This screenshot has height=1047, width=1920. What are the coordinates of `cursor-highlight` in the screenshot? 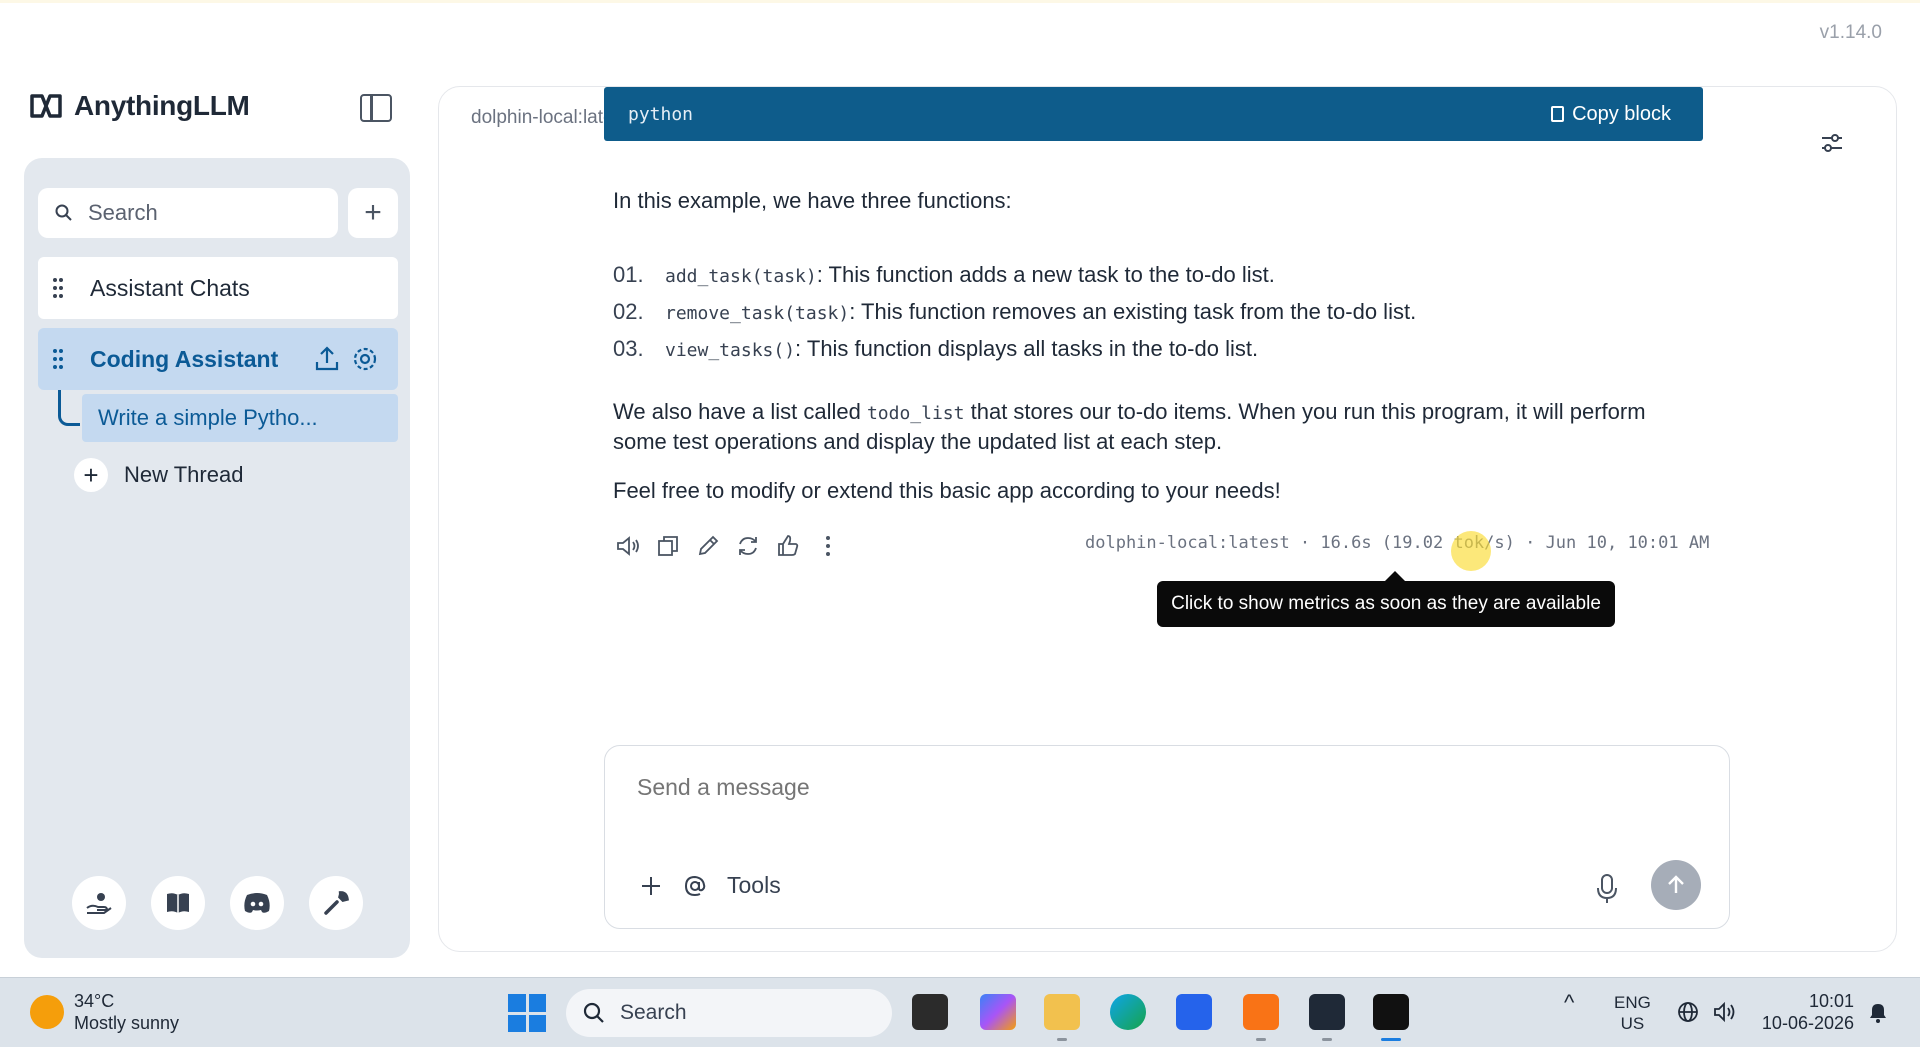 It's located at (1471, 551).